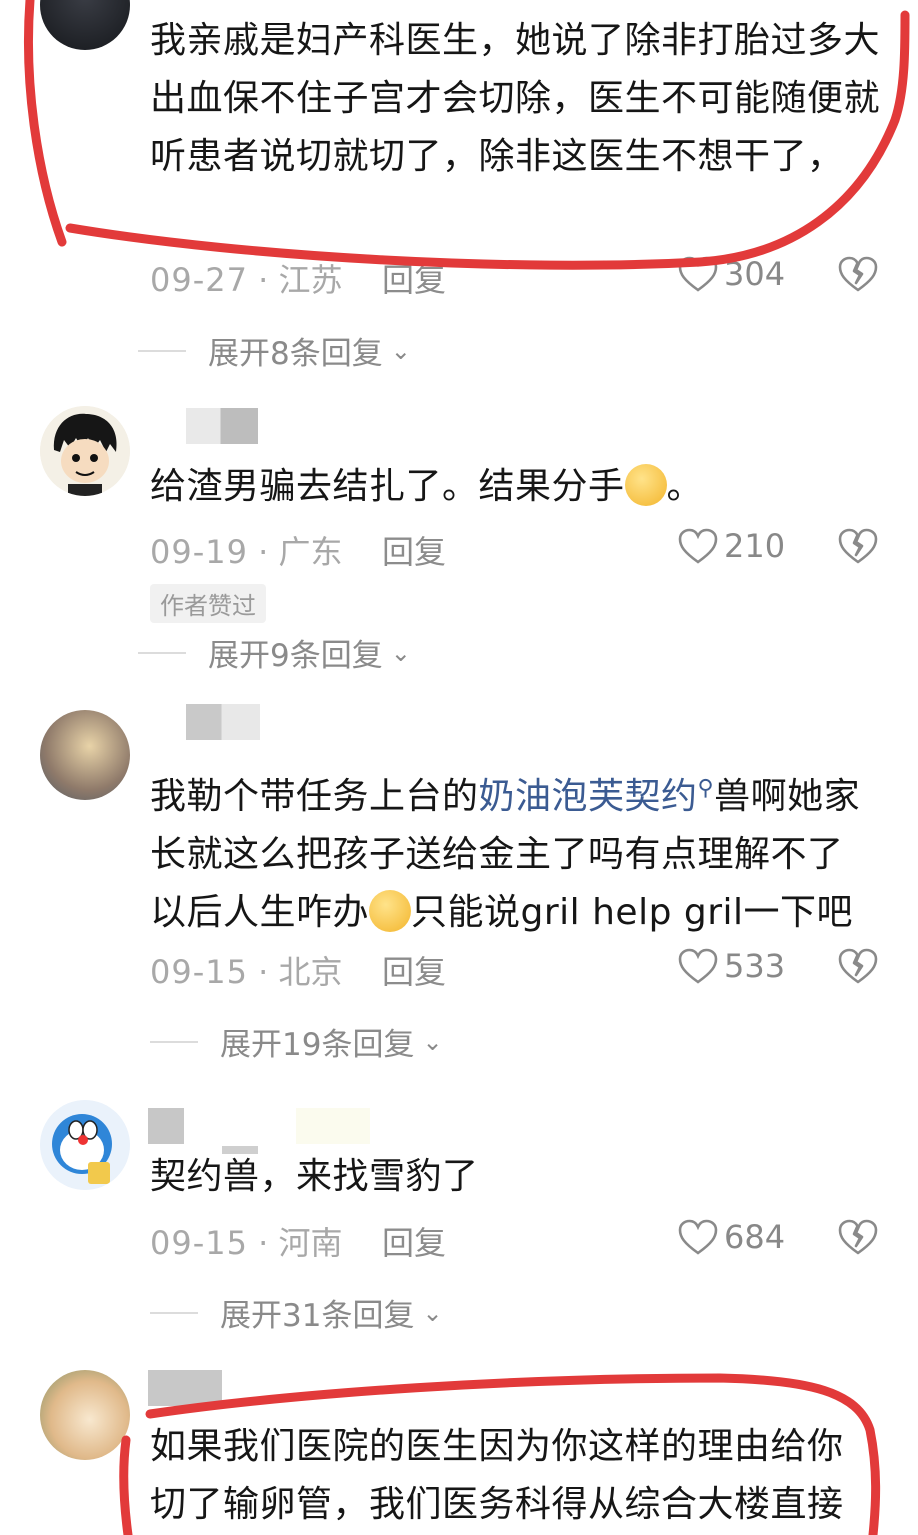  I want to click on like-button: 304, so click(731, 274).